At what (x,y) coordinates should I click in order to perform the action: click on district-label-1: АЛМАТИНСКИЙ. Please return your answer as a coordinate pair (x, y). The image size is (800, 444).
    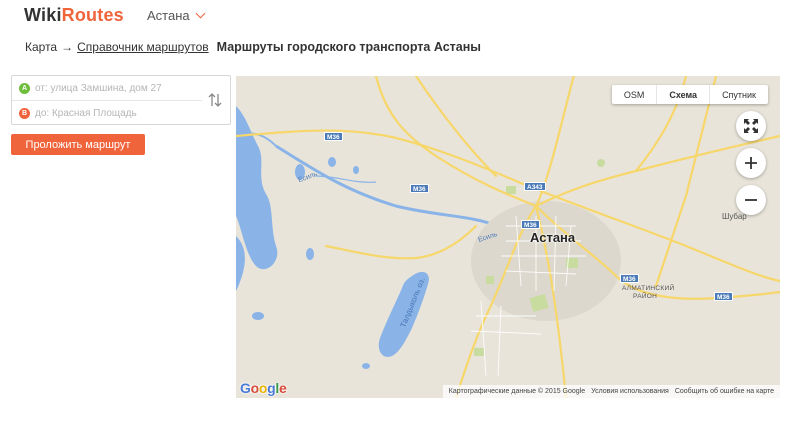
    Looking at the image, I should click on (648, 288).